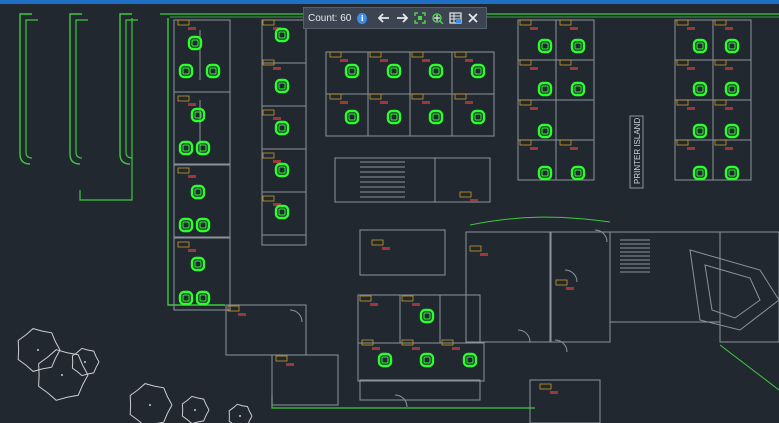 Image resolution: width=779 pixels, height=423 pixels. What do you see at coordinates (135, 375) in the screenshot?
I see `landscape-trees` at bounding box center [135, 375].